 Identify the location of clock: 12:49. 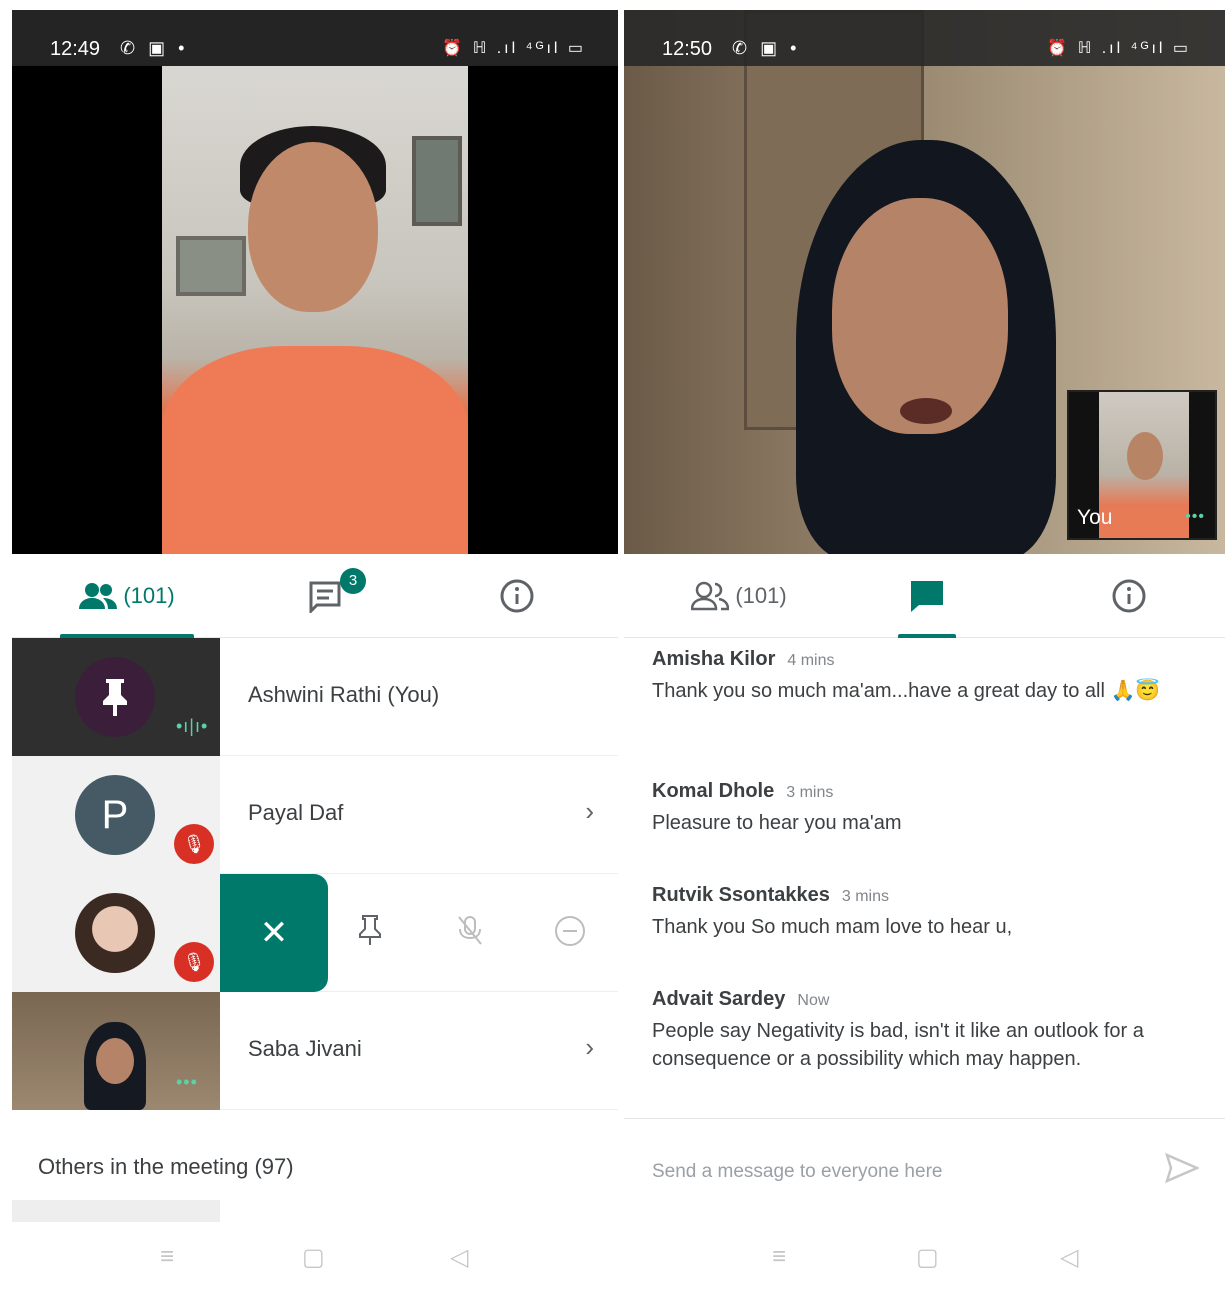
(75, 49).